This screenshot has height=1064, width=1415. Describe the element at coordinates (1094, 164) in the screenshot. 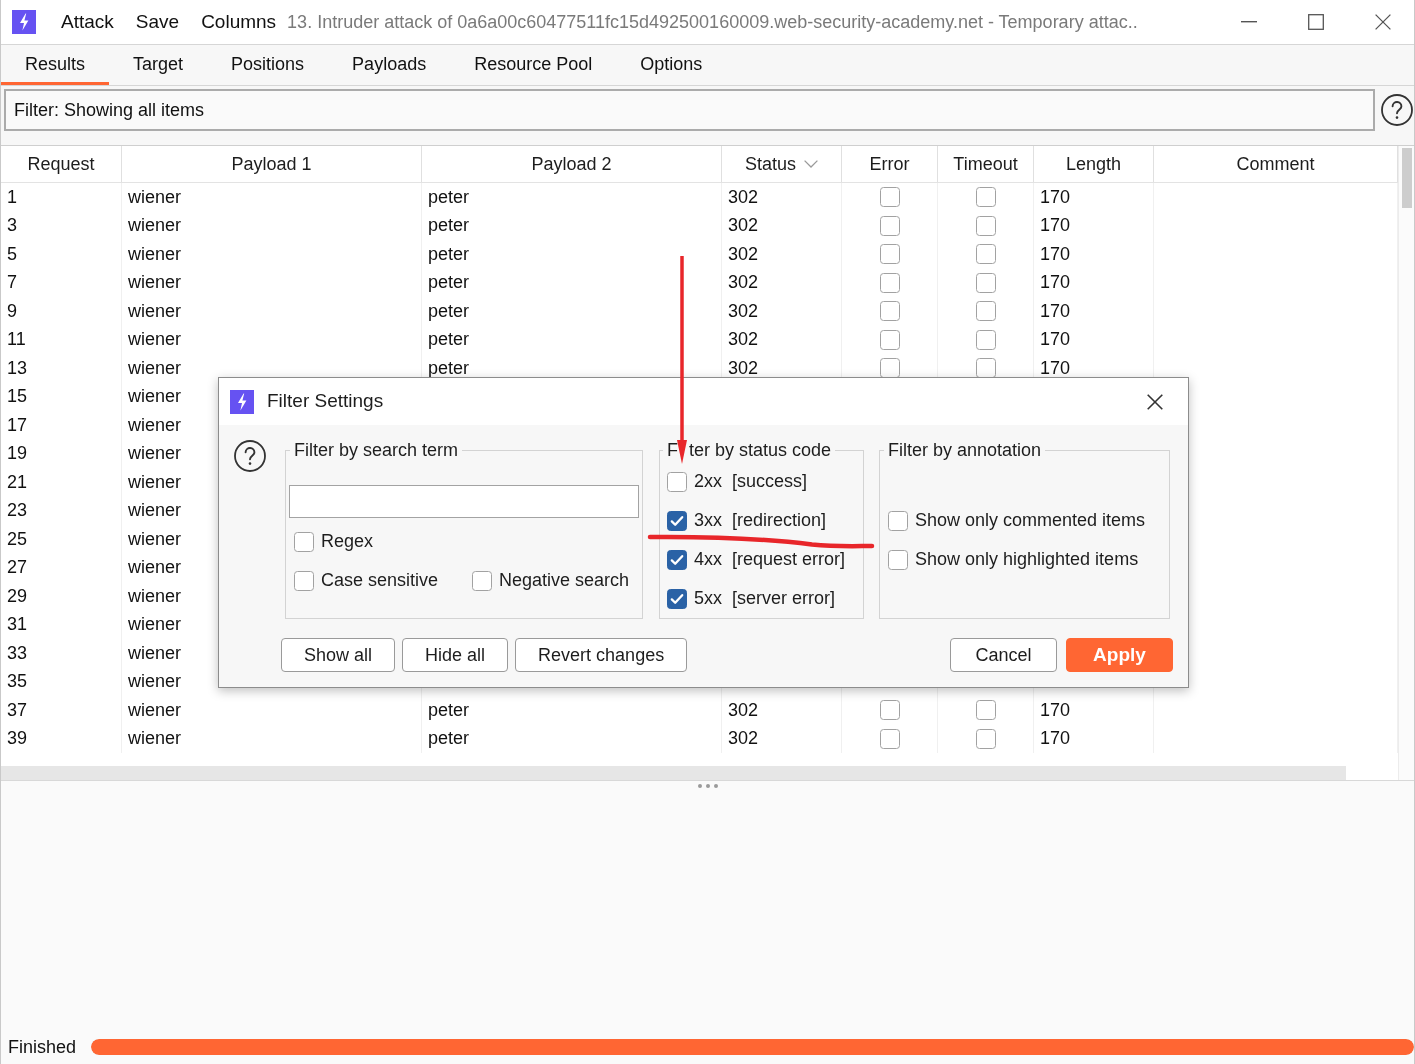

I see `column-header: Length` at that location.